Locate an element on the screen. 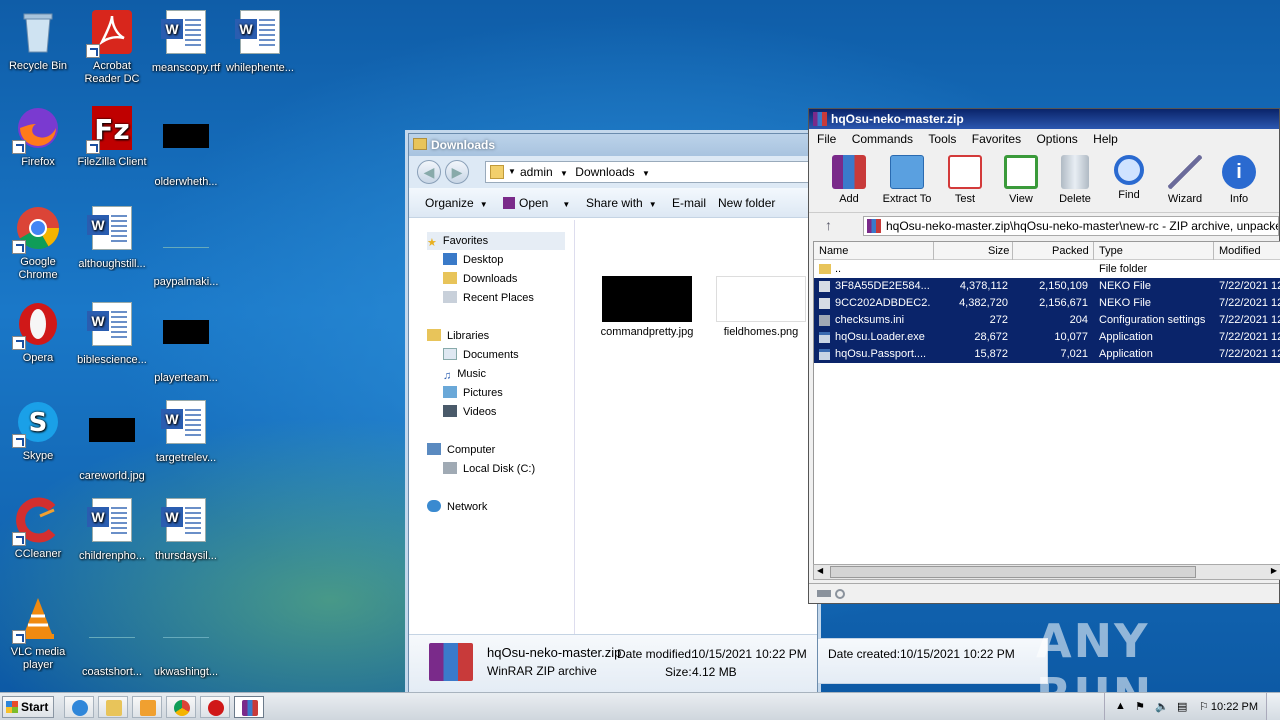 The height and width of the screenshot is (720, 1280). file-commandpretty: commandpretty.jpg is located at coordinates (647, 307).